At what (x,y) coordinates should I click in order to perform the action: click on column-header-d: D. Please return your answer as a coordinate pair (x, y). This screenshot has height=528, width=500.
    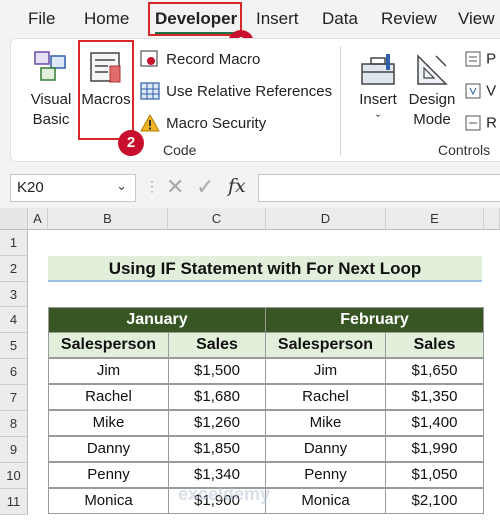
    Looking at the image, I should click on (326, 219).